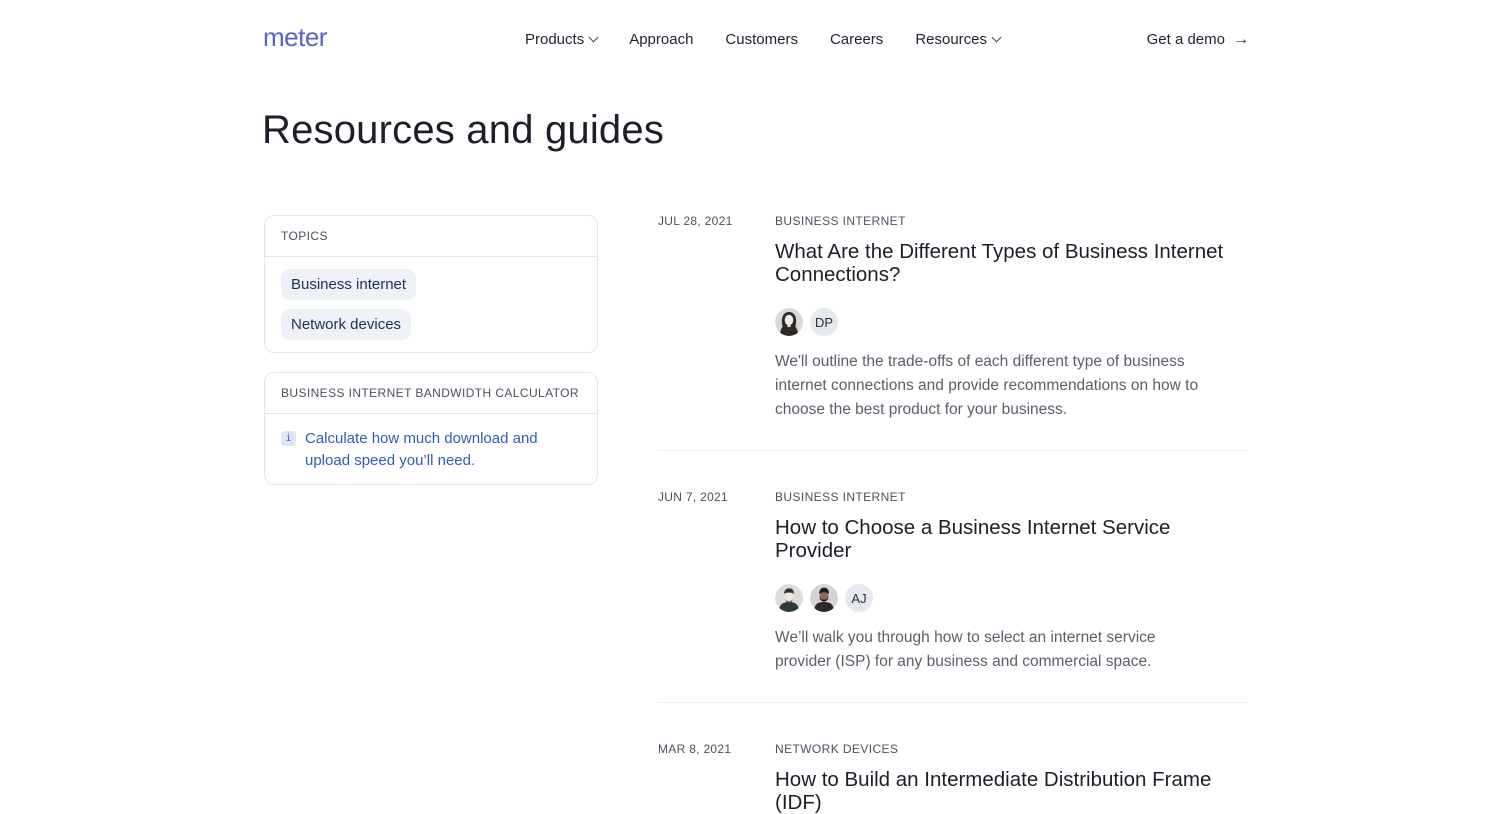  I want to click on article-title-line-2: (IDF), so click(798, 802).